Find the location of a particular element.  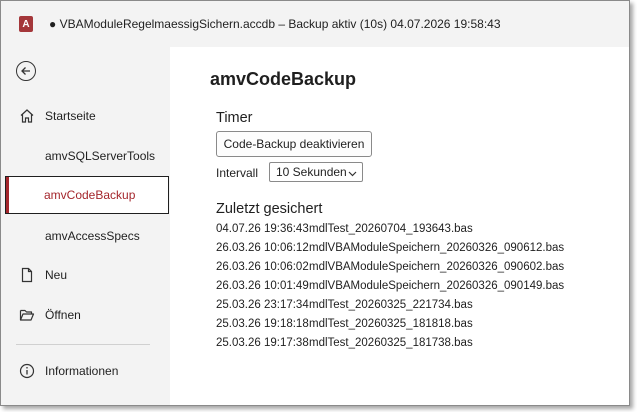

sidebar-item-amvcodebackup: amvCodeBackup is located at coordinates (87, 195).